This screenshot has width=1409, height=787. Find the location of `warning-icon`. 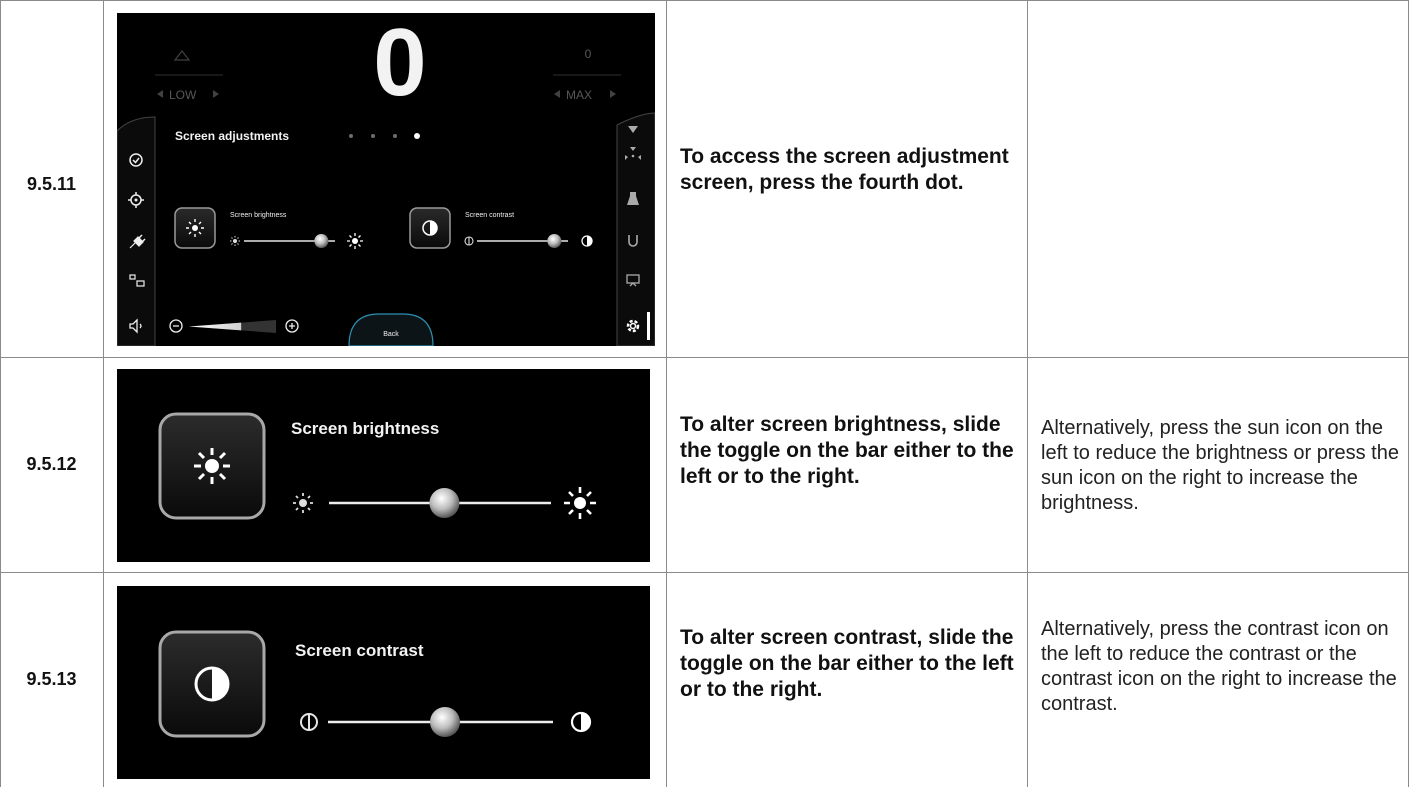

warning-icon is located at coordinates (182, 55).